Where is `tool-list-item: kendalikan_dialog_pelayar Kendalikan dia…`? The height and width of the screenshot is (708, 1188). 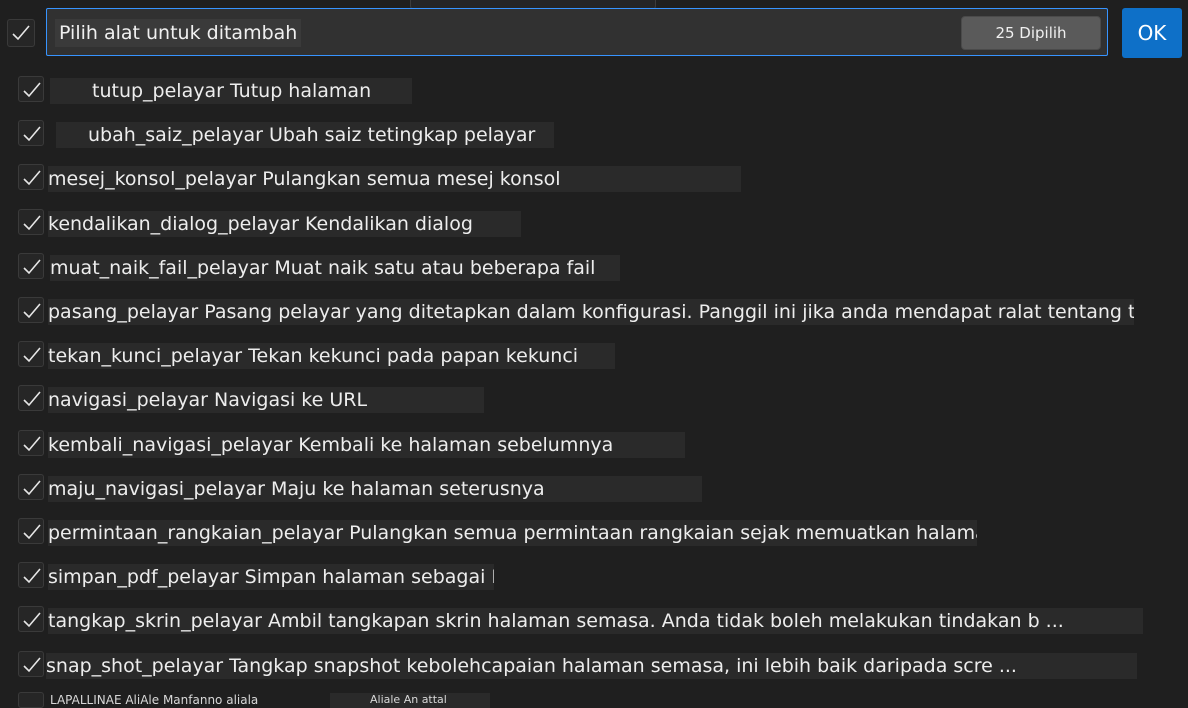 tool-list-item: kendalikan_dialog_pelayar Kendalikan dia… is located at coordinates (594, 223).